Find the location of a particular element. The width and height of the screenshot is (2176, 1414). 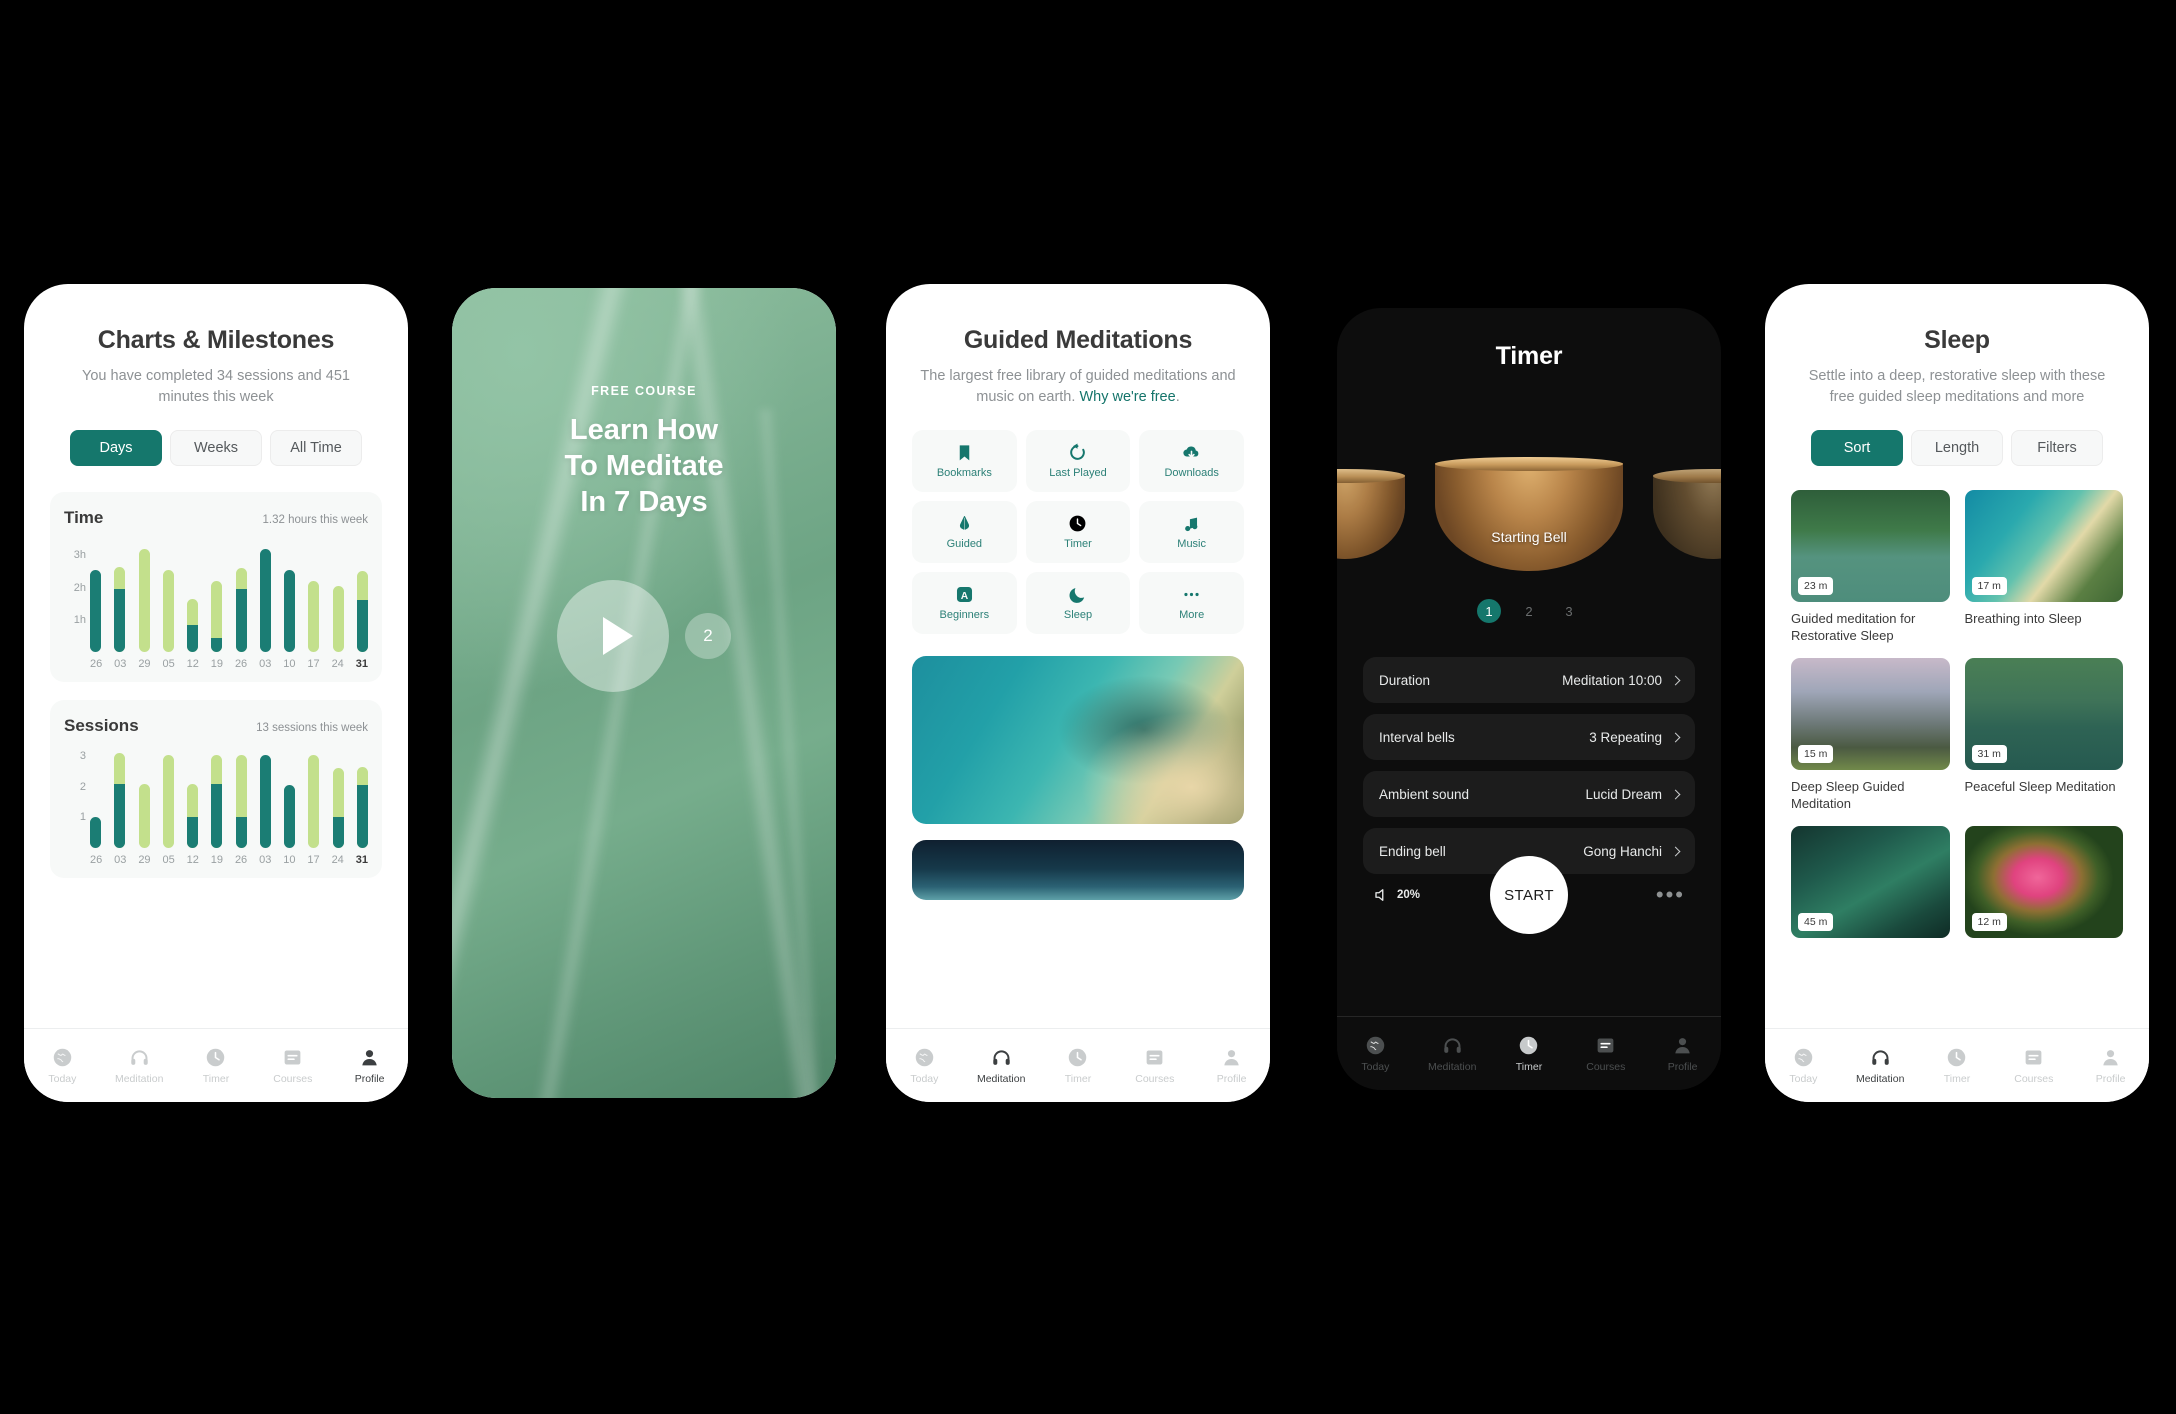

course-headline: Learn How To Meditate In 7 Days is located at coordinates (644, 466).